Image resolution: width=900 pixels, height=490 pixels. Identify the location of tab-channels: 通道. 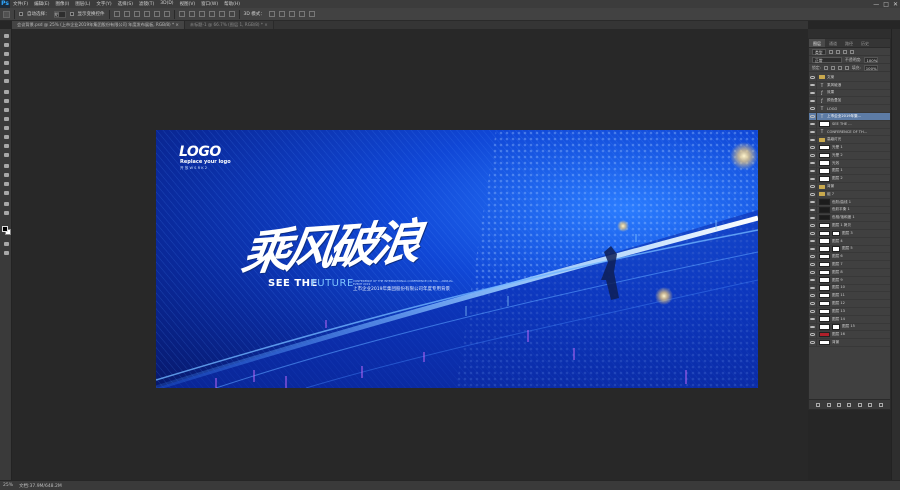
(833, 43).